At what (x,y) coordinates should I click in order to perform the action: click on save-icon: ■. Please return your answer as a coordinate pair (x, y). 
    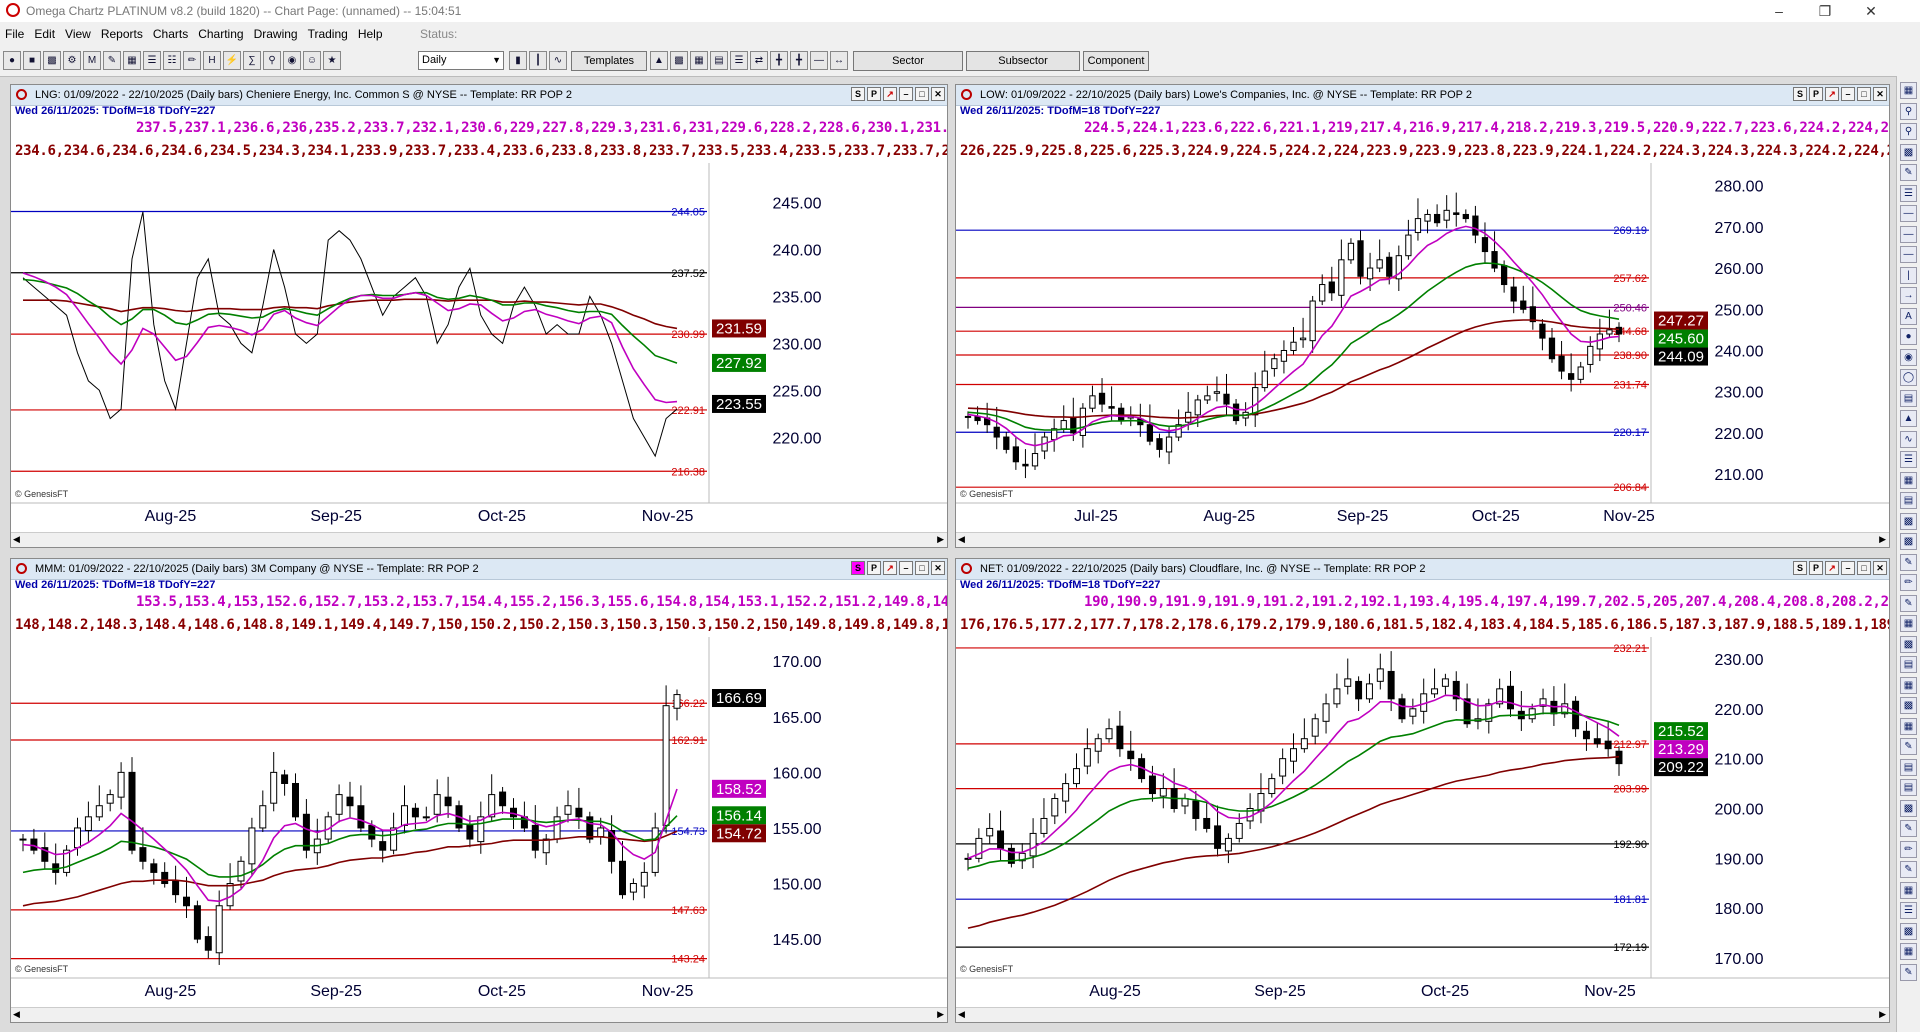
    Looking at the image, I should click on (32, 60).